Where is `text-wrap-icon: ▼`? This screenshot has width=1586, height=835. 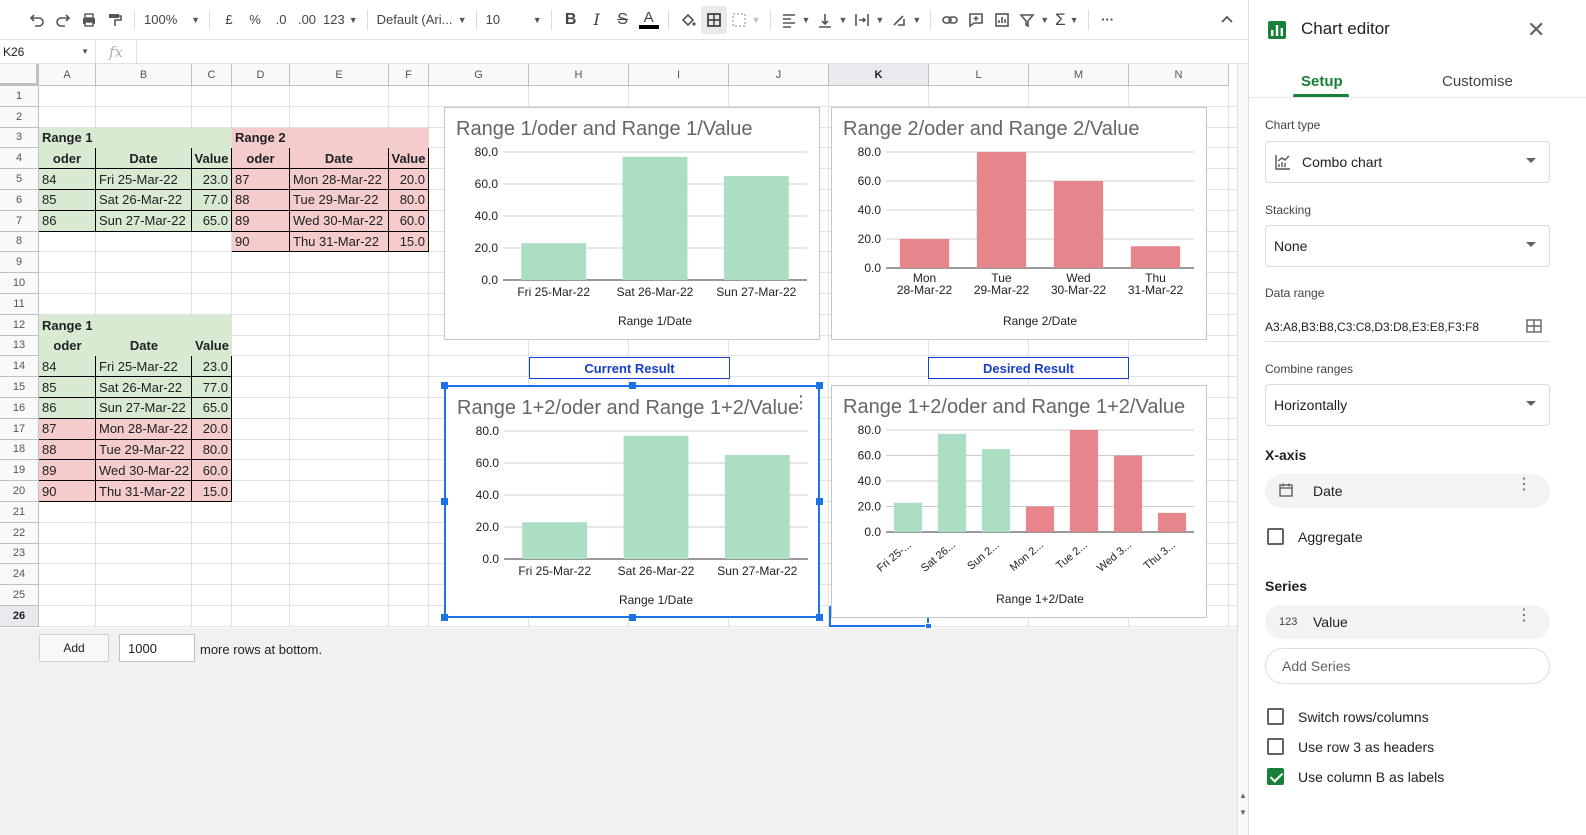 text-wrap-icon: ▼ is located at coordinates (868, 20).